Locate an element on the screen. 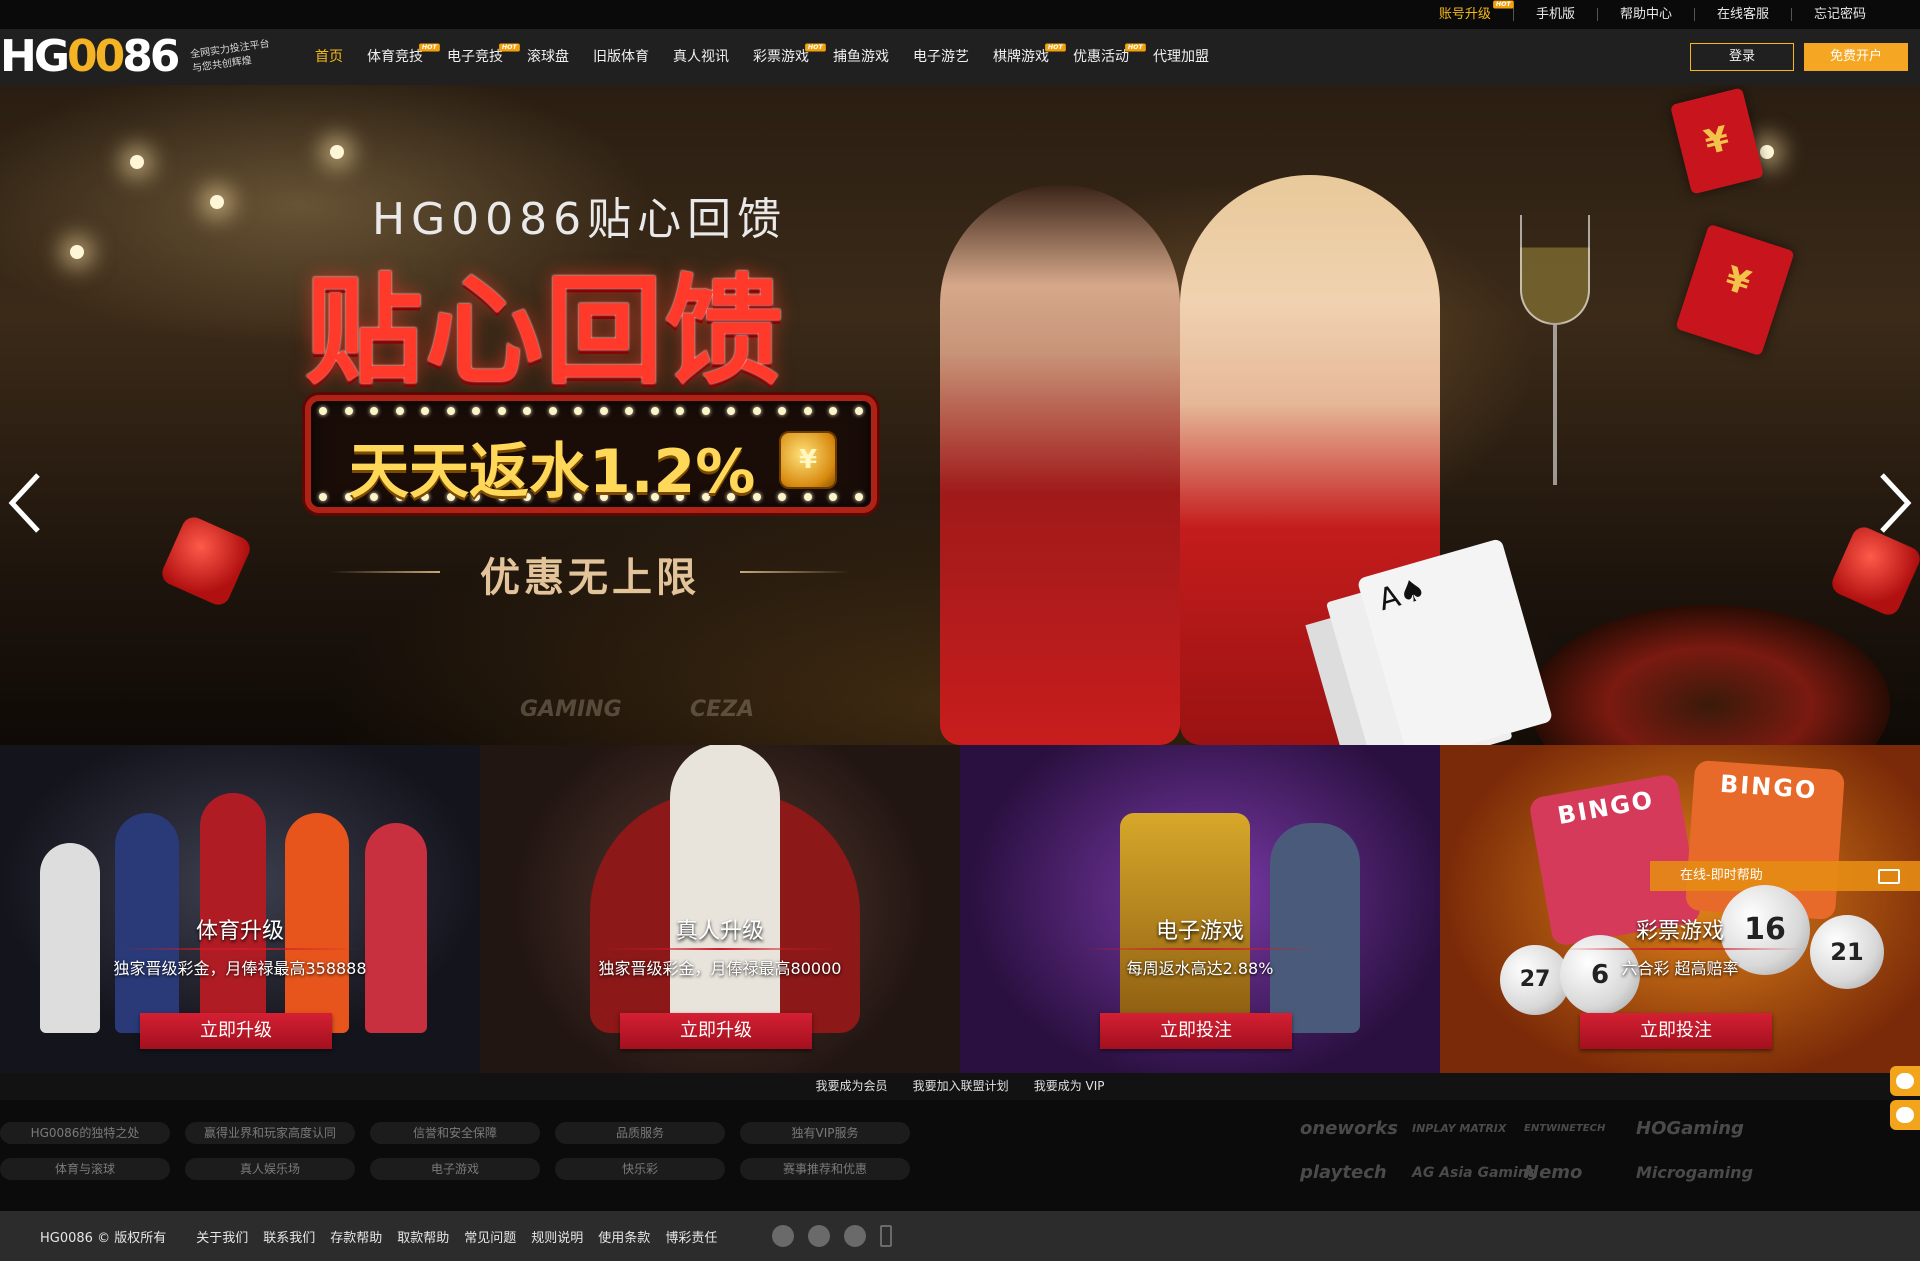 The height and width of the screenshot is (1261, 1920). nav-item-lottery: 彩票游戏 HOT is located at coordinates (783, 57).